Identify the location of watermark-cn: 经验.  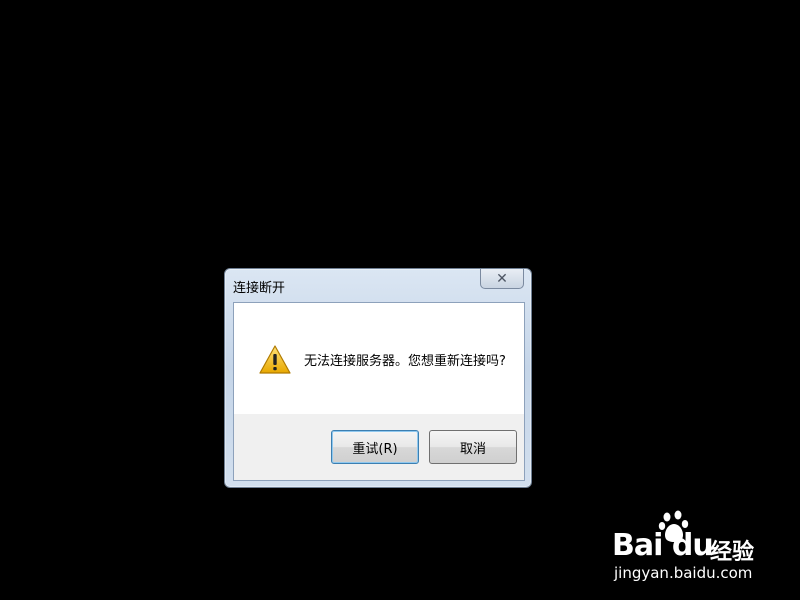
(732, 552).